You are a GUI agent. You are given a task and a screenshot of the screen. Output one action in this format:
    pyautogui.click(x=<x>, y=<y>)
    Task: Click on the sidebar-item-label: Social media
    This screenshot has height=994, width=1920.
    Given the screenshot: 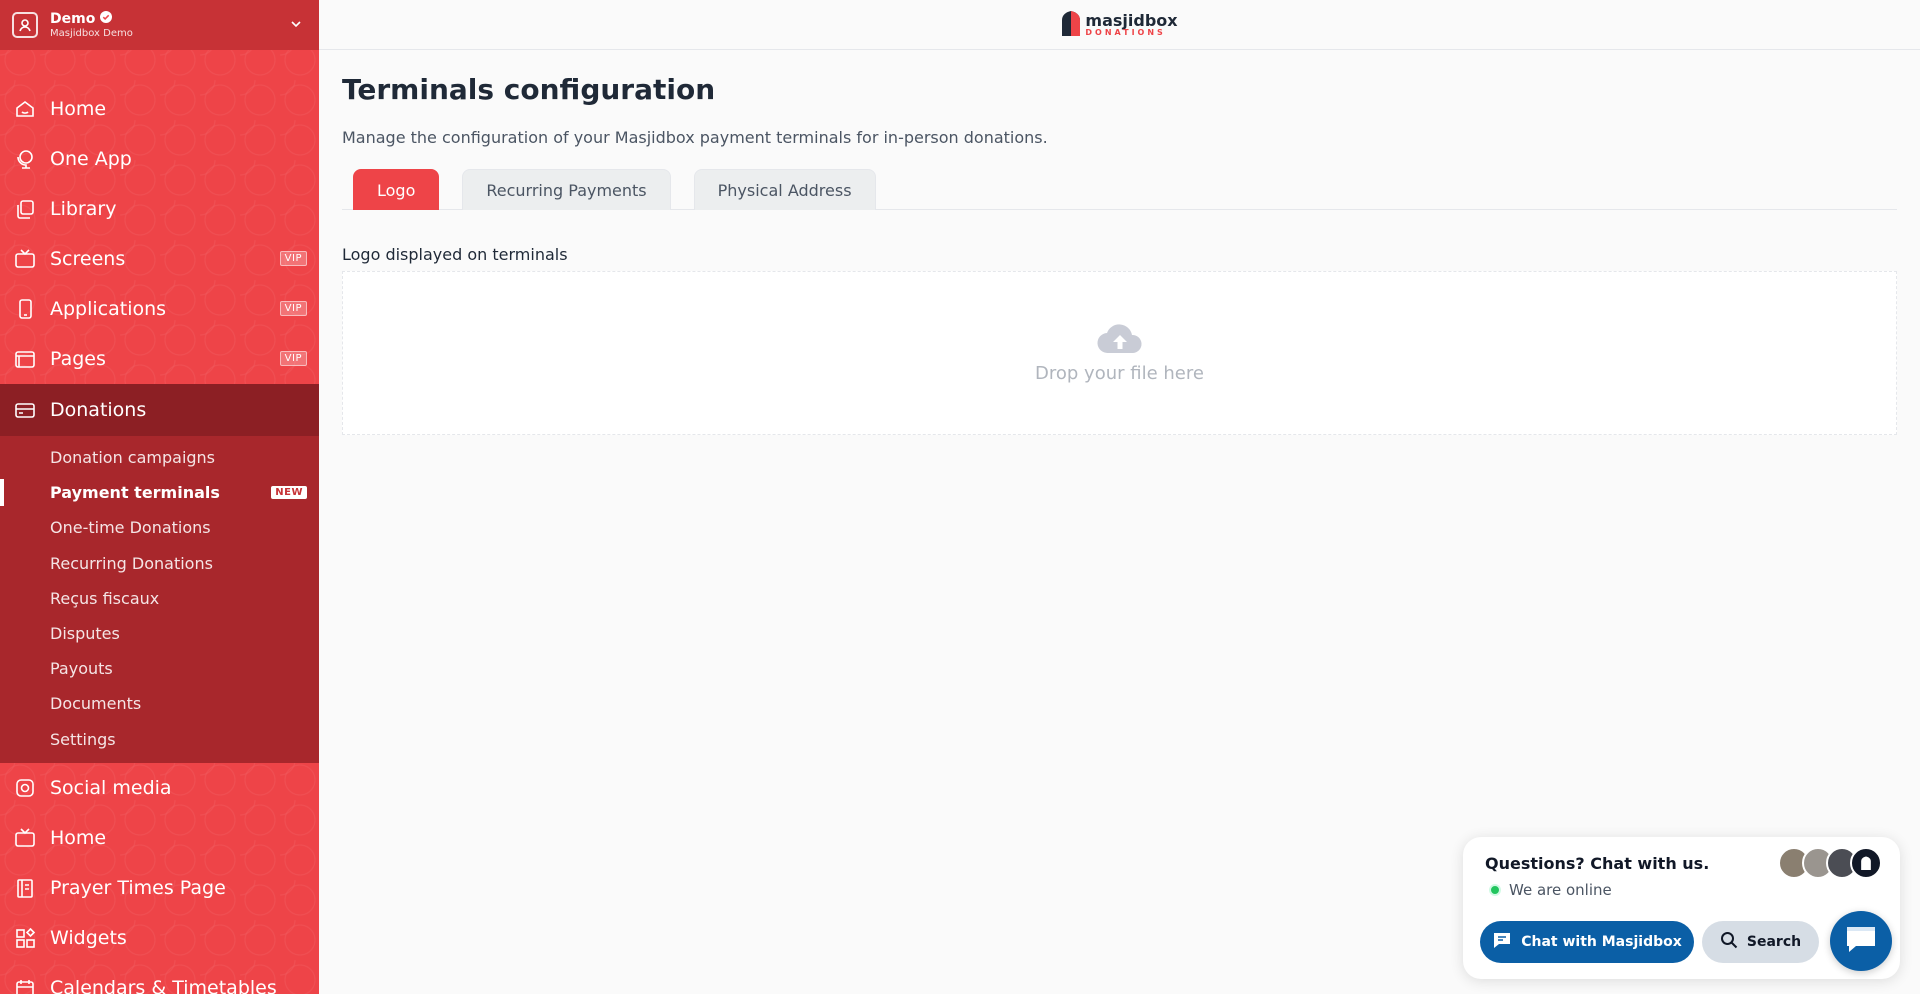 What is the action you would take?
    pyautogui.click(x=111, y=787)
    